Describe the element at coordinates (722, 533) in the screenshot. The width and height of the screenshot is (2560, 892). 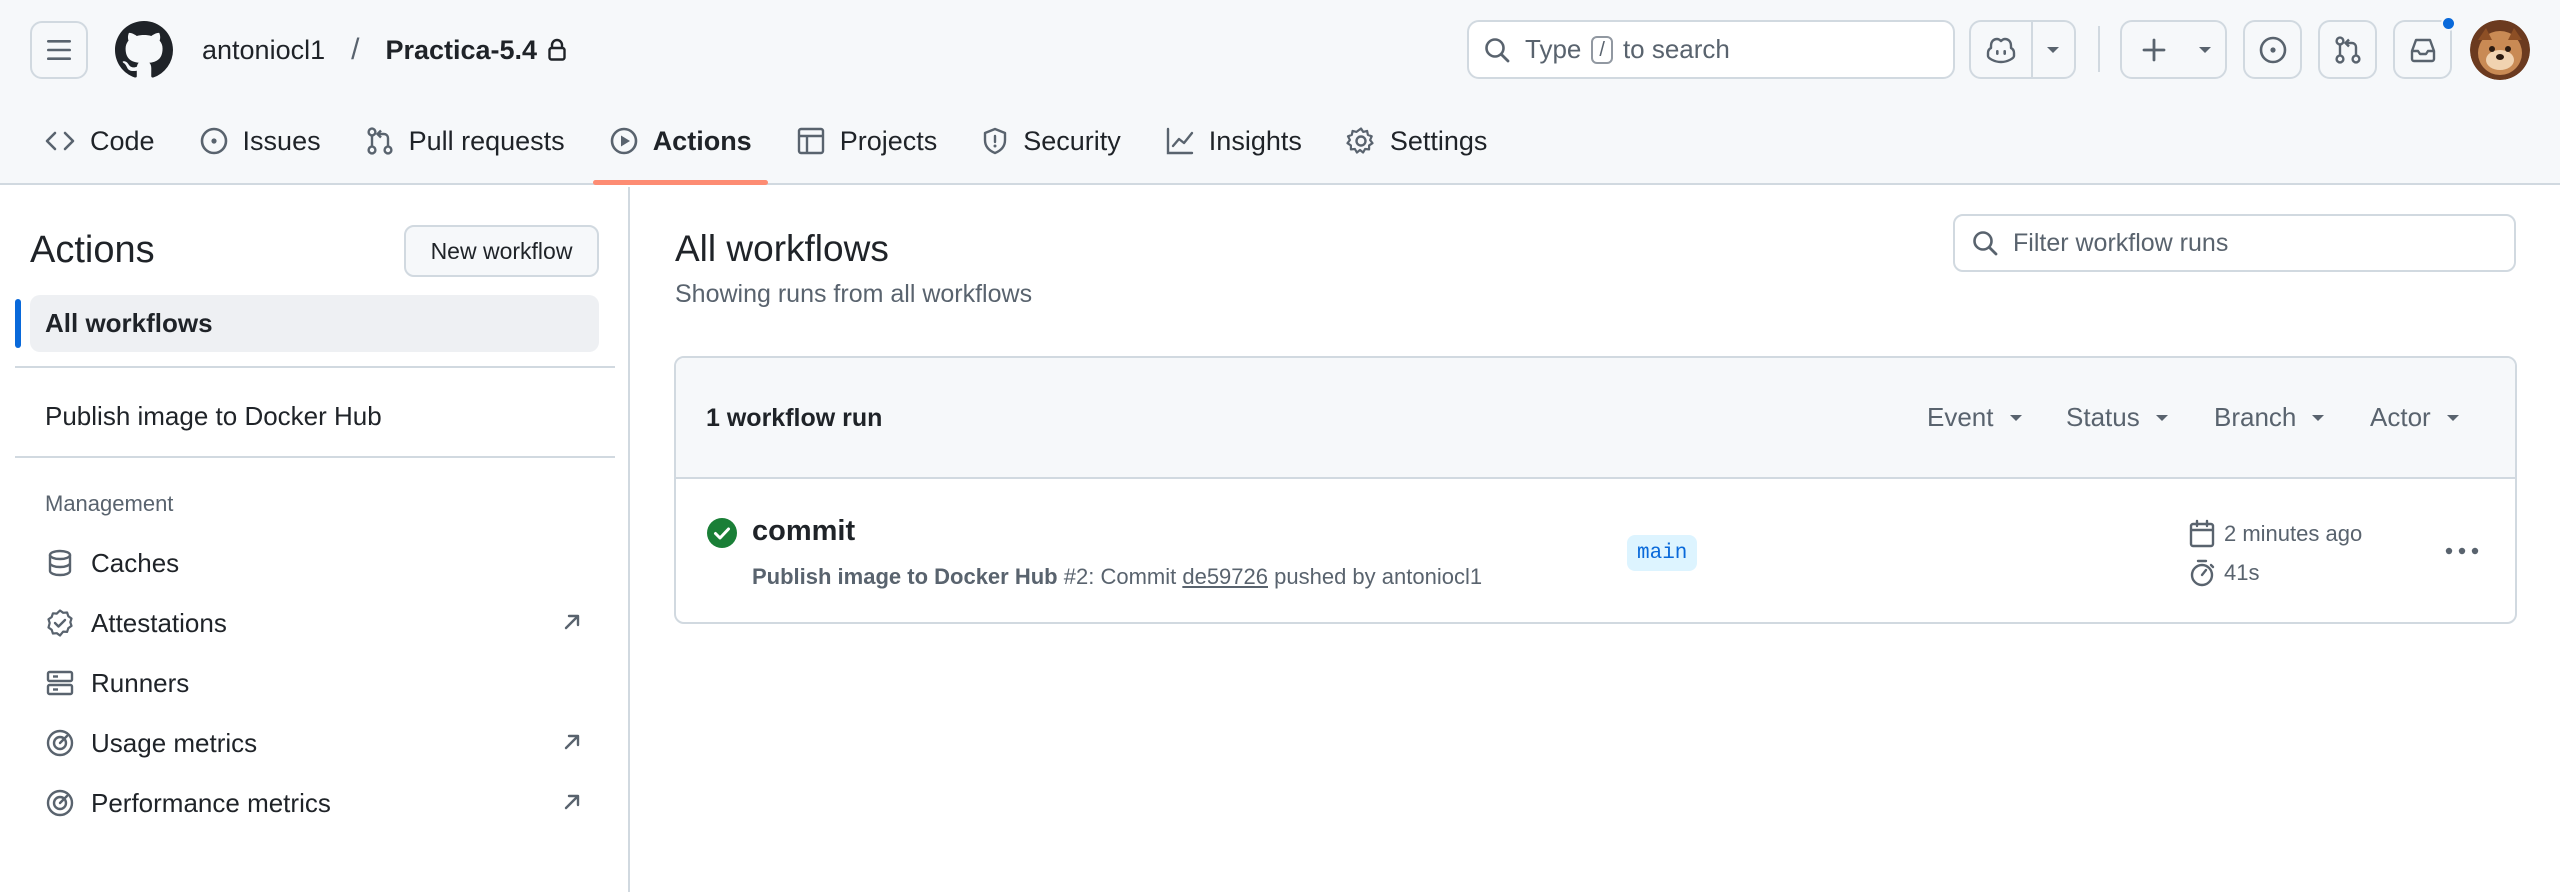
I see `check-circle-fill-icon` at that location.